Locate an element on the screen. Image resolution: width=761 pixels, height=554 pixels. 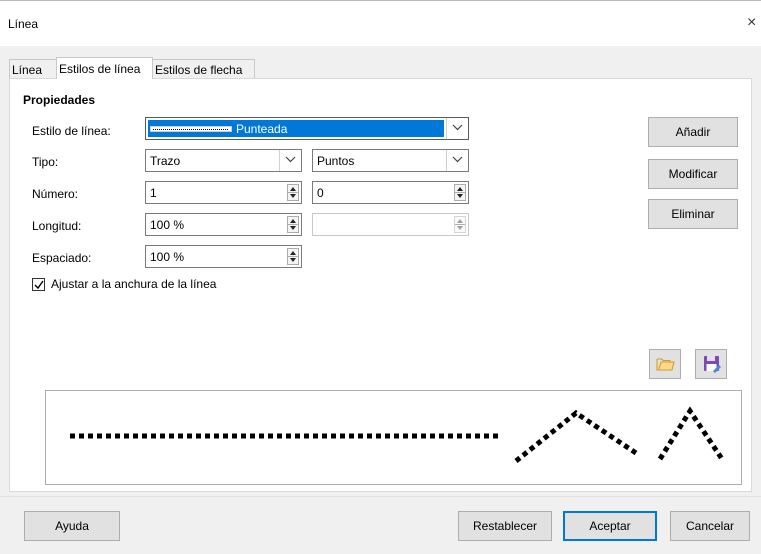
length-label: Longitud: is located at coordinates (57, 226).